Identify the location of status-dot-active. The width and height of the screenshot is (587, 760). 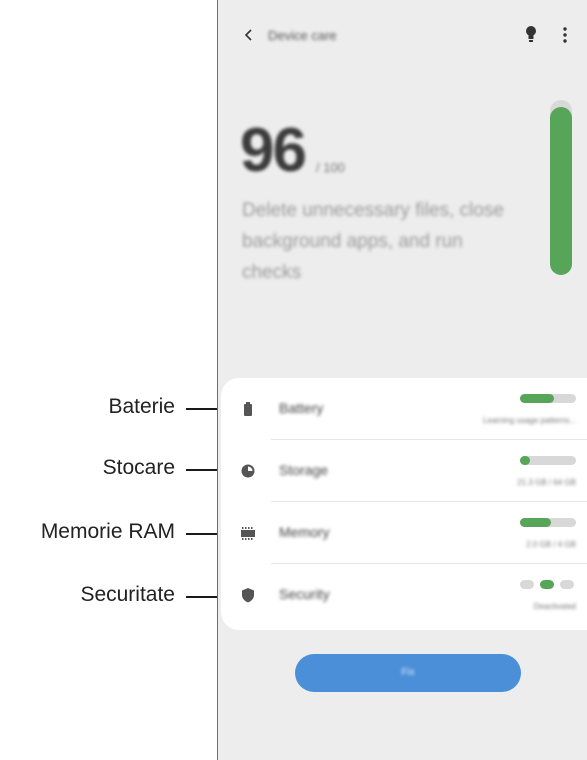
(547, 584).